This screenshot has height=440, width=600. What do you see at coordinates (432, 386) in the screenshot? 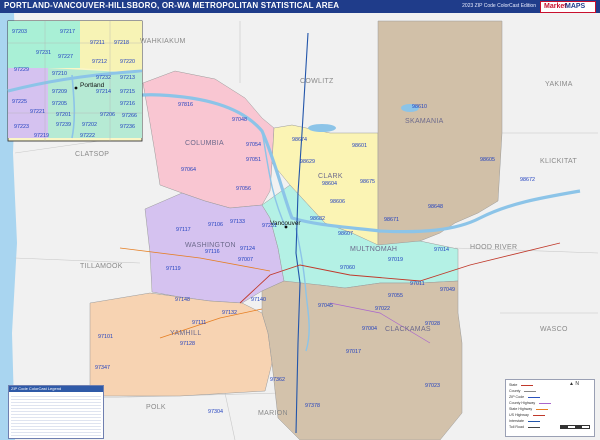
I see `zip-label: 97023` at bounding box center [432, 386].